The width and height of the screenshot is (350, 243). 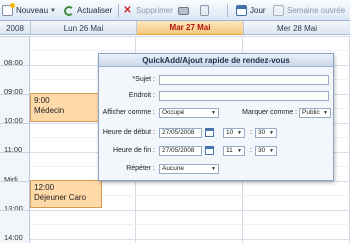 I want to click on mark-as-value: Public, so click(x=311, y=112).